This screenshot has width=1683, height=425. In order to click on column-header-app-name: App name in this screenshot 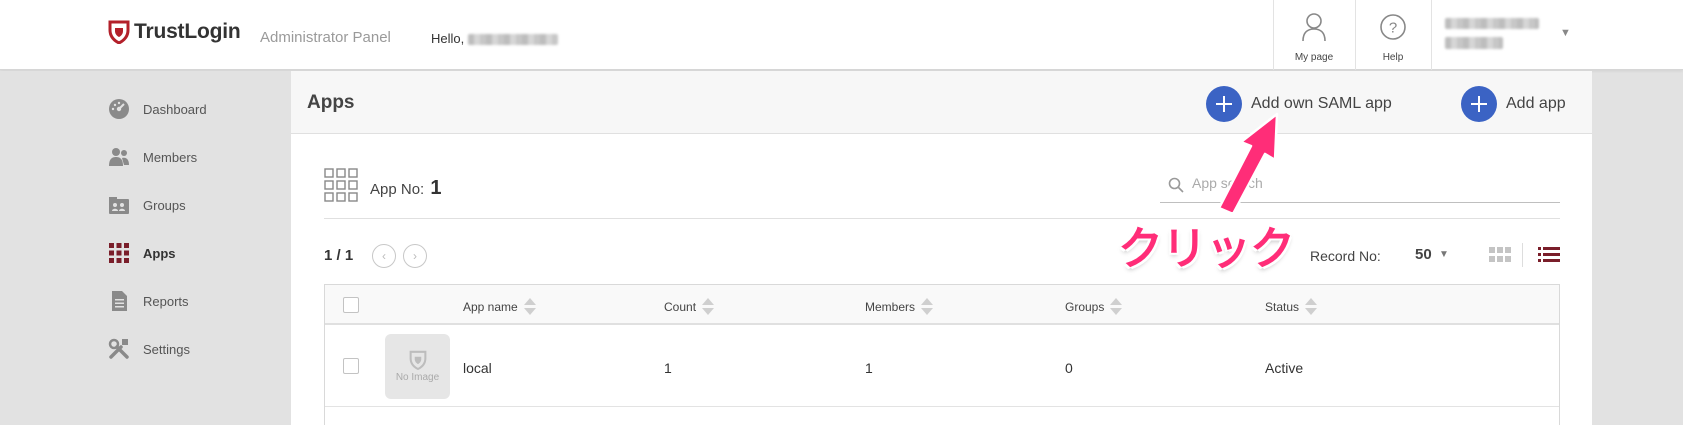, I will do `click(499, 306)`.